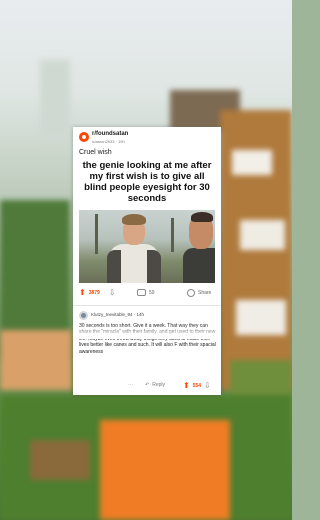  Describe the element at coordinates (147, 140) in the screenshot. I see `post-header: r/foundsatan u/aaron2933 · 19h` at that location.